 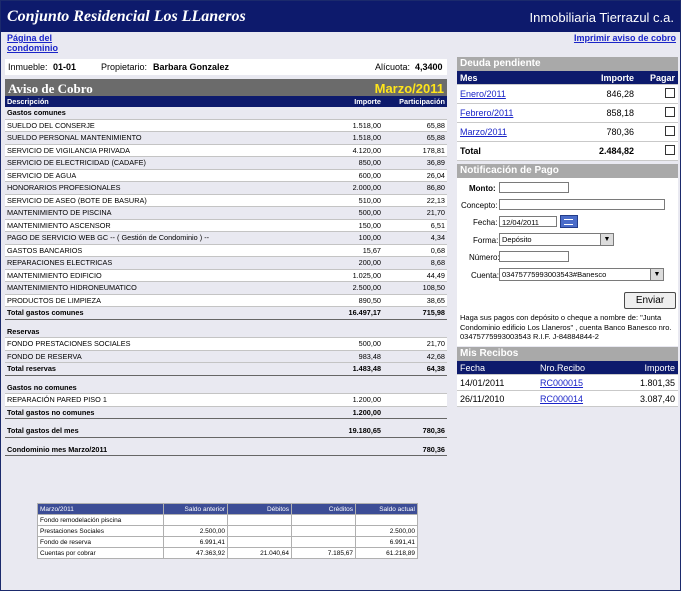 What do you see at coordinates (582, 204) in the screenshot?
I see `concepto-input` at bounding box center [582, 204].